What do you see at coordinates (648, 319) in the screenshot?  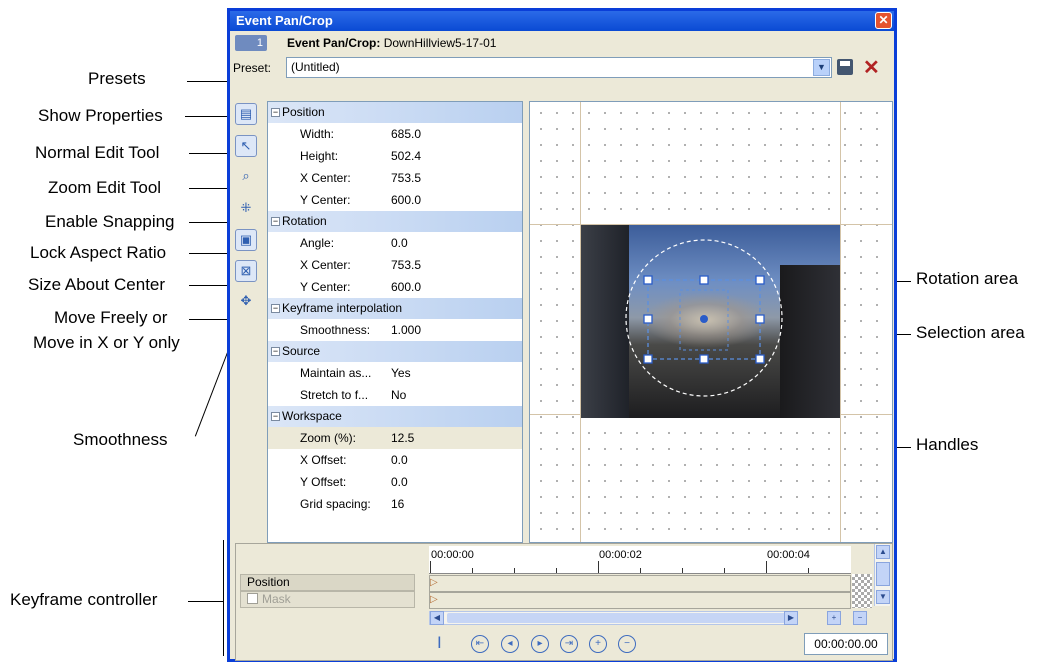 I see `handle-middle-left` at bounding box center [648, 319].